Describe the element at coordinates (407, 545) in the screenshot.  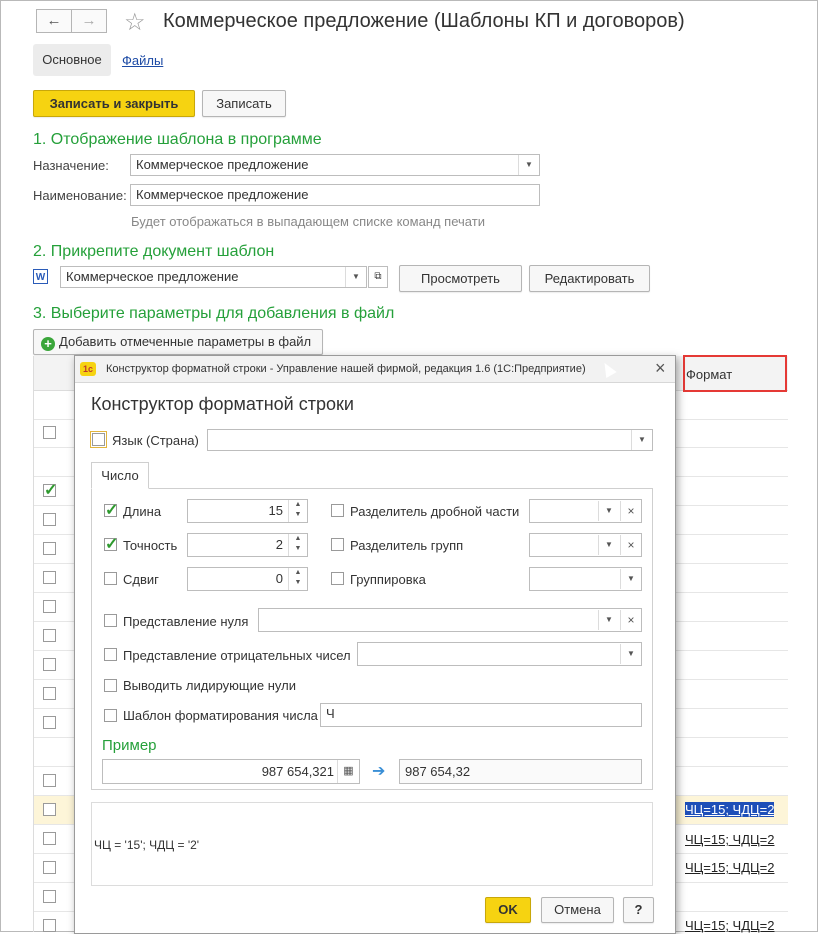
I see `group-separator-label: Разделитель групп` at that location.